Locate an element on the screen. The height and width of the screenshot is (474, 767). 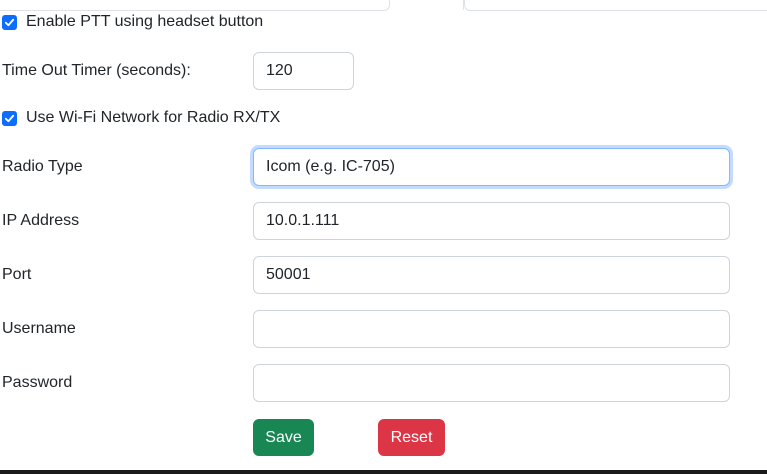
bottom-divider is located at coordinates (383, 472).